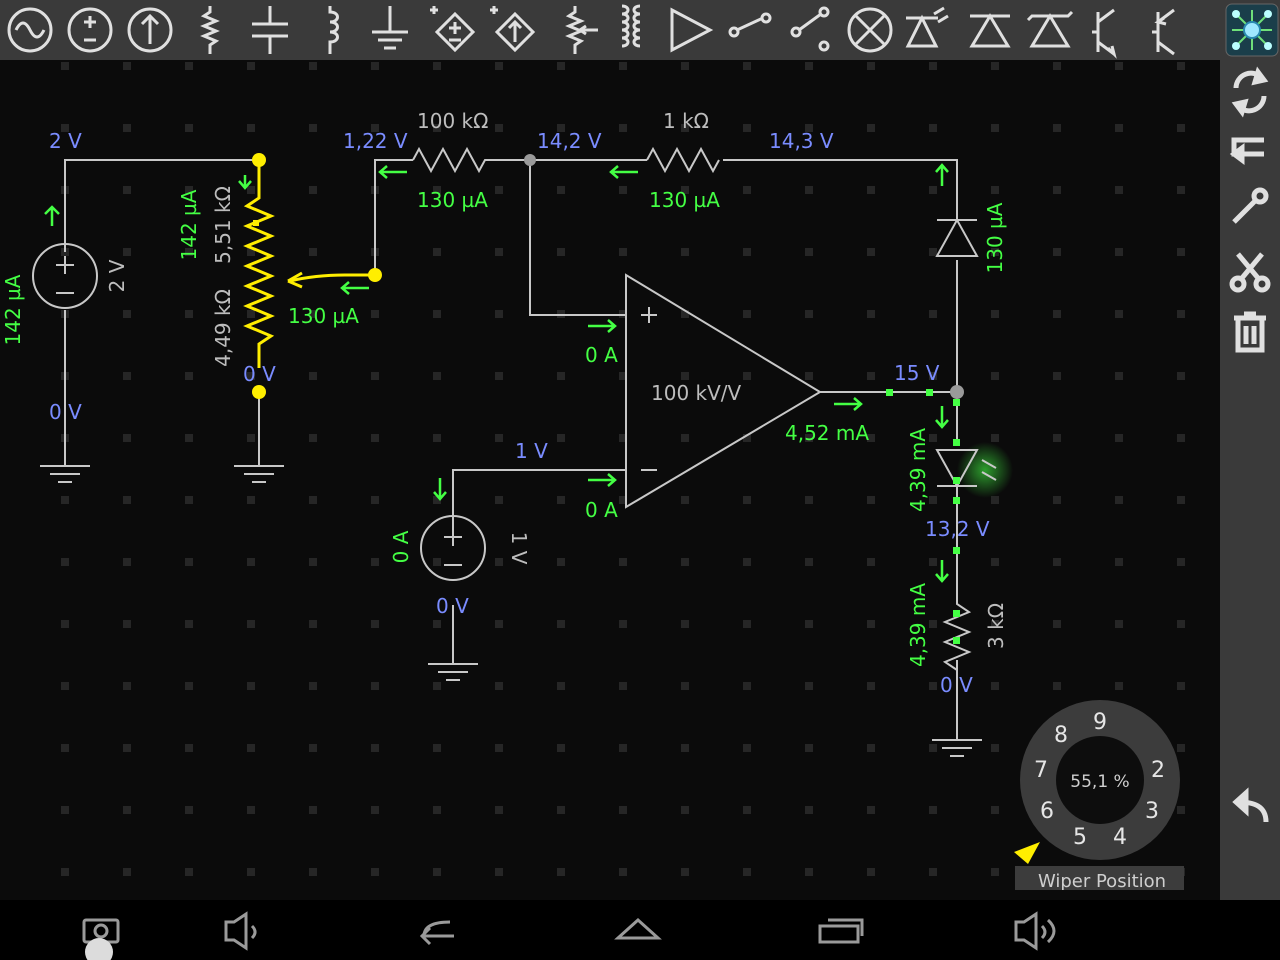 The image size is (1280, 960). I want to click on undo-icon, so click(1250, 805).